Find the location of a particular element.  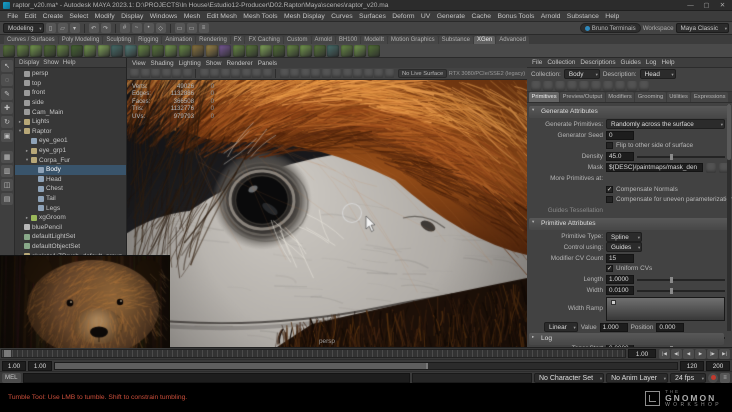

xgen-menu-descriptions: Descriptions is located at coordinates (597, 62).